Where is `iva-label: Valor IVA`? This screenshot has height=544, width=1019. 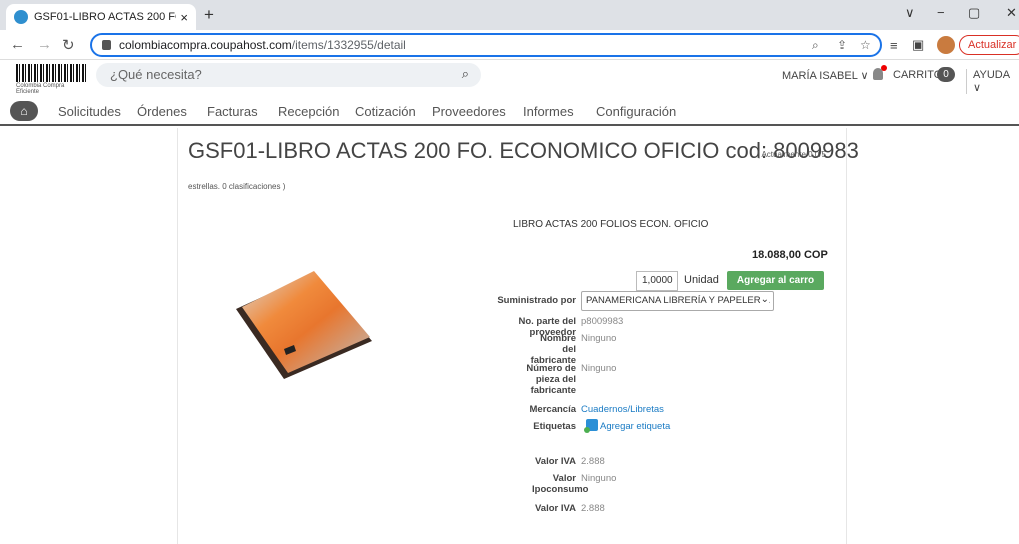 iva-label: Valor IVA is located at coordinates (555, 461).